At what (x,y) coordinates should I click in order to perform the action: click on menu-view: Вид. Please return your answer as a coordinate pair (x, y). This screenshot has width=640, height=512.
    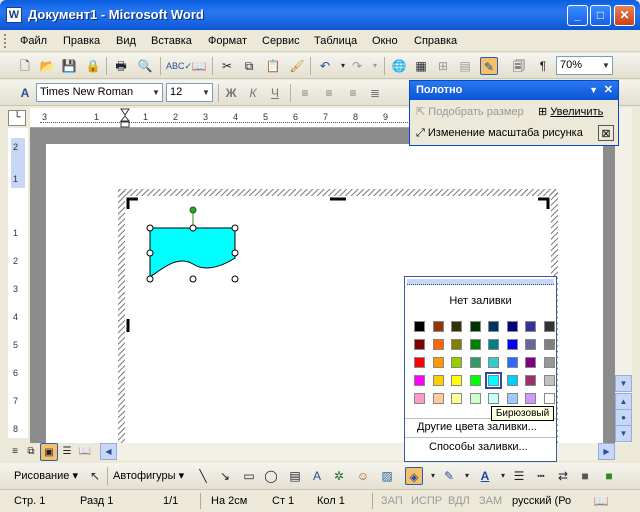
    Looking at the image, I should click on (126, 41).